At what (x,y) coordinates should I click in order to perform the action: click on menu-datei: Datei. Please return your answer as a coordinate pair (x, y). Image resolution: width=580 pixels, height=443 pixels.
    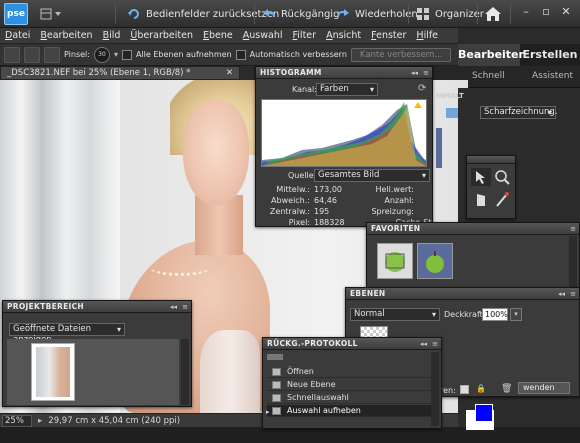
    Looking at the image, I should click on (17, 35).